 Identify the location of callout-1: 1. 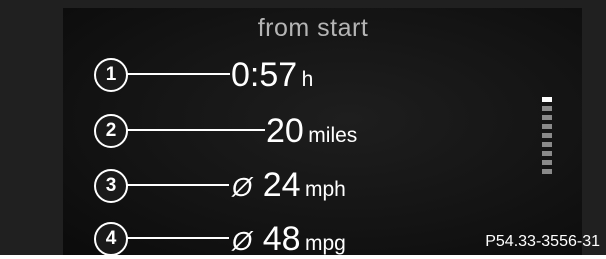
(111, 75).